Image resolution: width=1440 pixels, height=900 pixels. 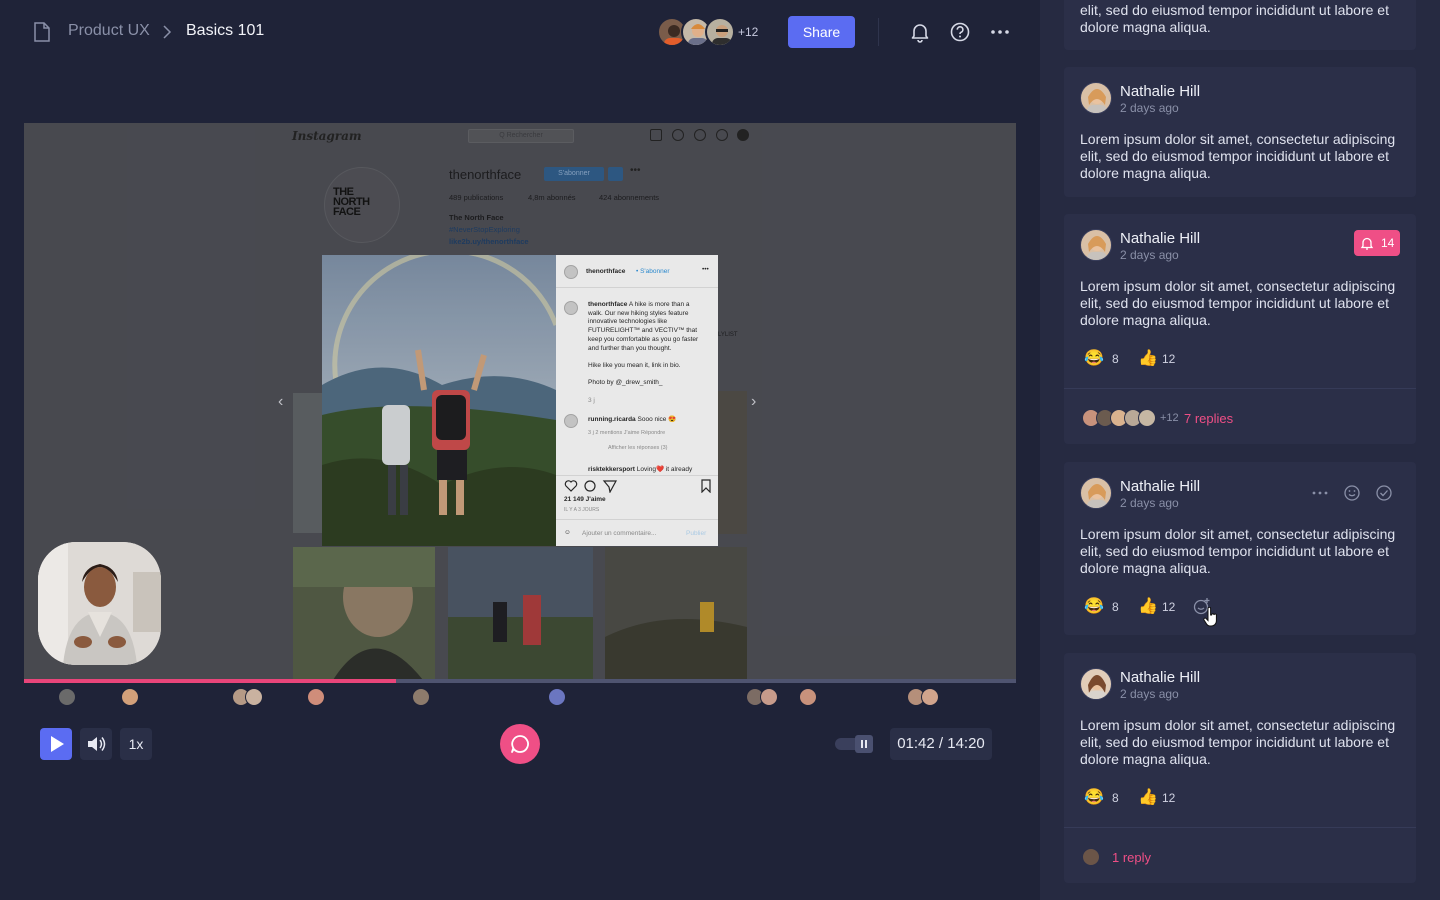 I want to click on pause-comments-toggle, so click(x=855, y=744).